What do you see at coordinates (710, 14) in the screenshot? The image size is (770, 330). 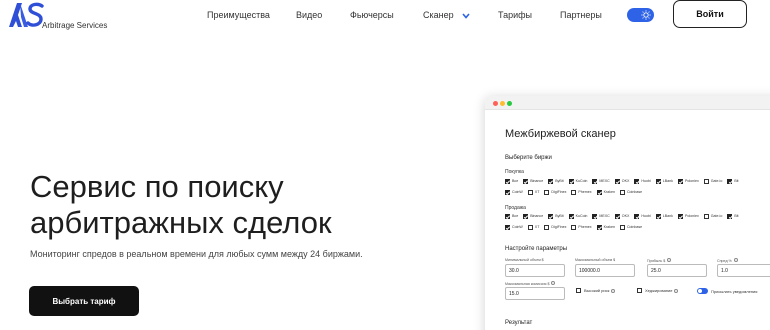 I see `login-button: Войти` at bounding box center [710, 14].